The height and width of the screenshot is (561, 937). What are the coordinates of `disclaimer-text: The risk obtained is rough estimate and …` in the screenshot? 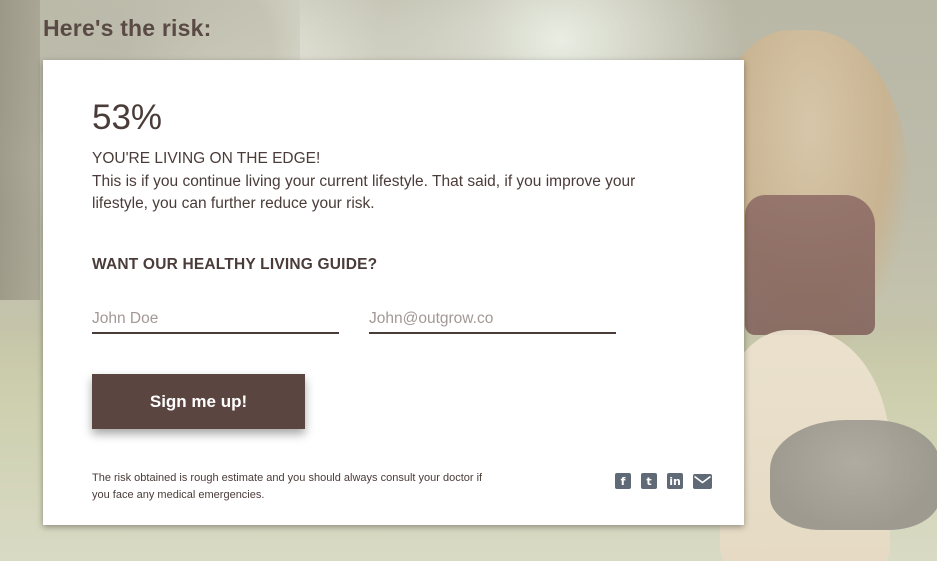 It's located at (287, 486).